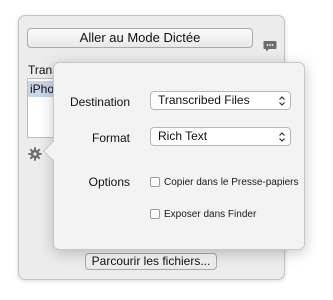  I want to click on finder-option: Exposer dans Finder, so click(203, 214).